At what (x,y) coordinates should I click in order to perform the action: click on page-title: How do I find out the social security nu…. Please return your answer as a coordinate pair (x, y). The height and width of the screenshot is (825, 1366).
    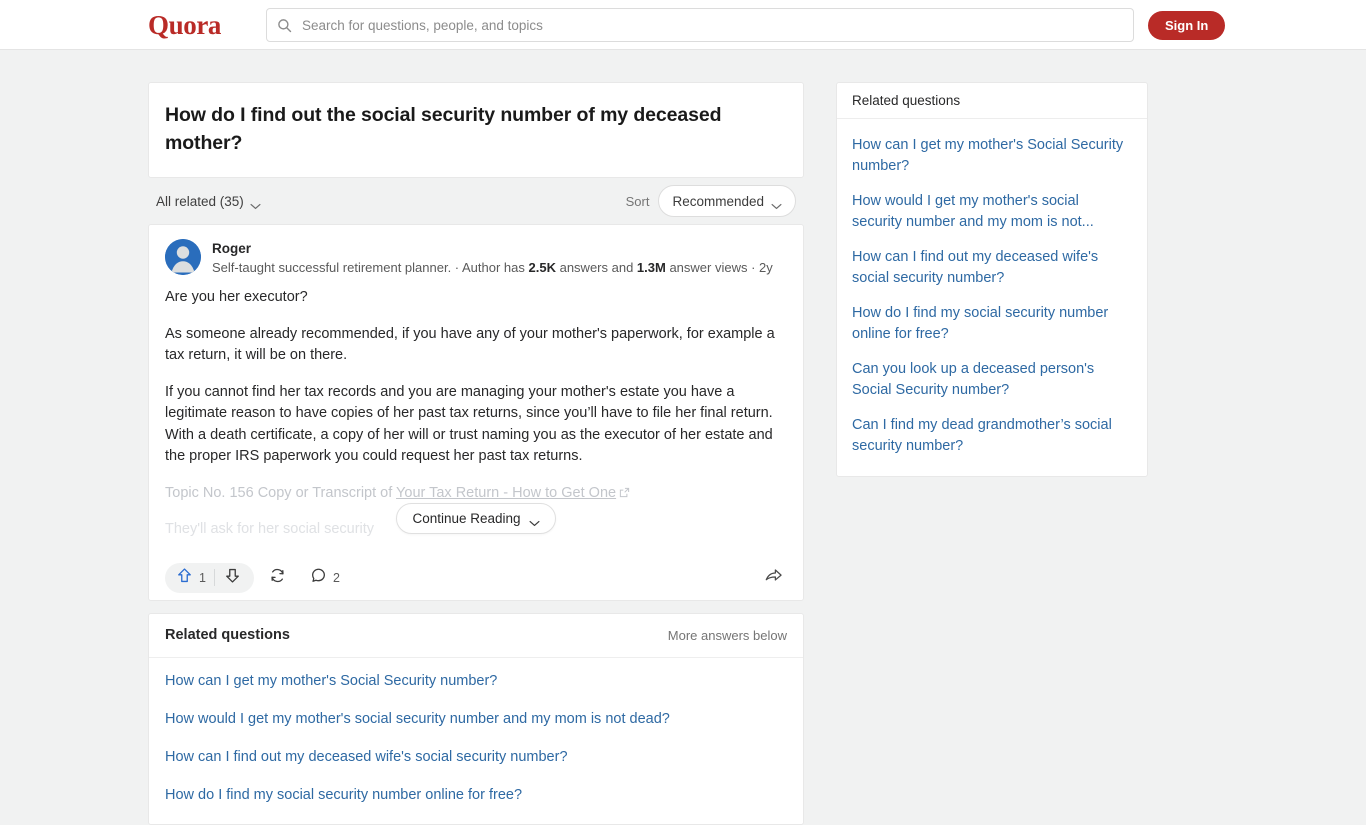
    Looking at the image, I should click on (443, 129).